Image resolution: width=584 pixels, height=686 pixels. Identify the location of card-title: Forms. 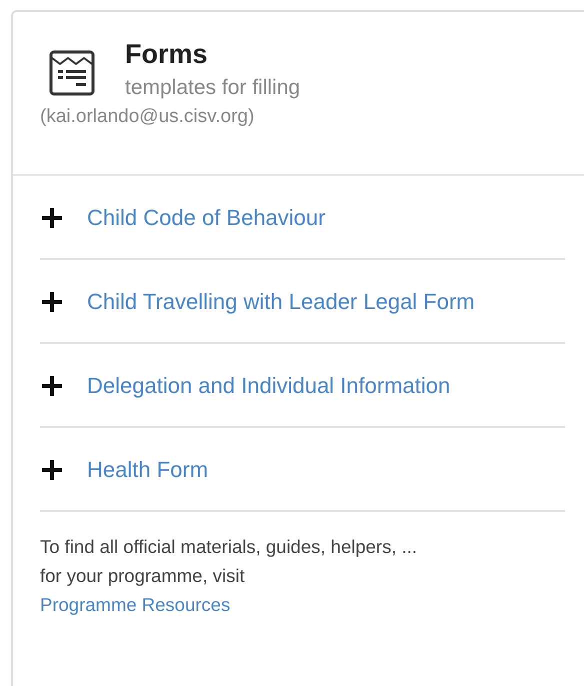
(167, 54).